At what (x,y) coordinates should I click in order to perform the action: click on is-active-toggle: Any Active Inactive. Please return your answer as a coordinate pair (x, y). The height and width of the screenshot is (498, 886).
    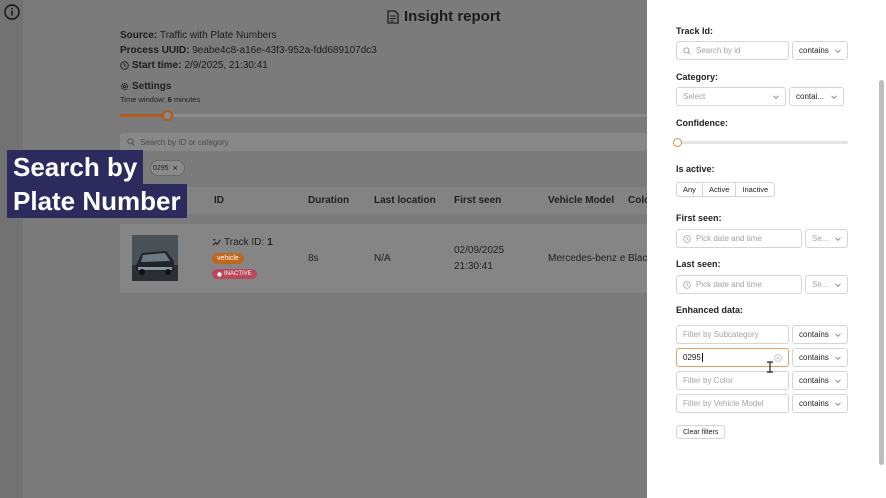
    Looking at the image, I should click on (726, 189).